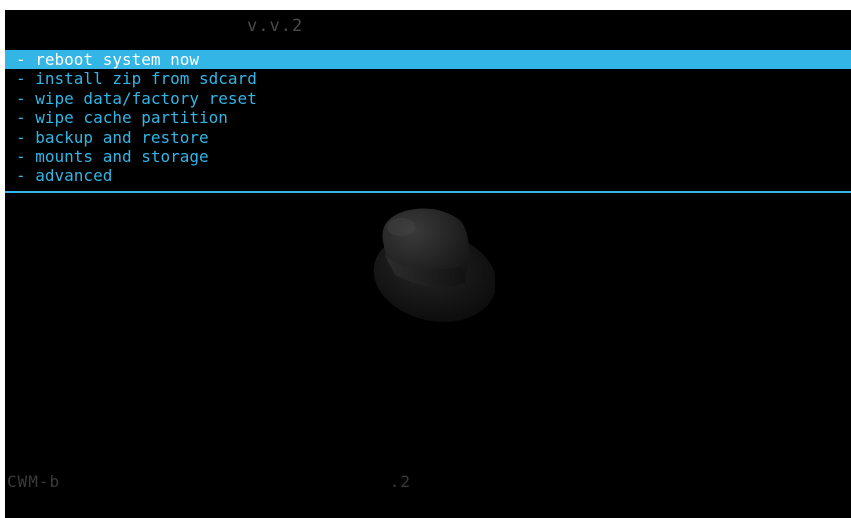 This screenshot has height=518, width=851. I want to click on menu-item-wipe-cache-partition: - wipe cache partition, so click(428, 117).